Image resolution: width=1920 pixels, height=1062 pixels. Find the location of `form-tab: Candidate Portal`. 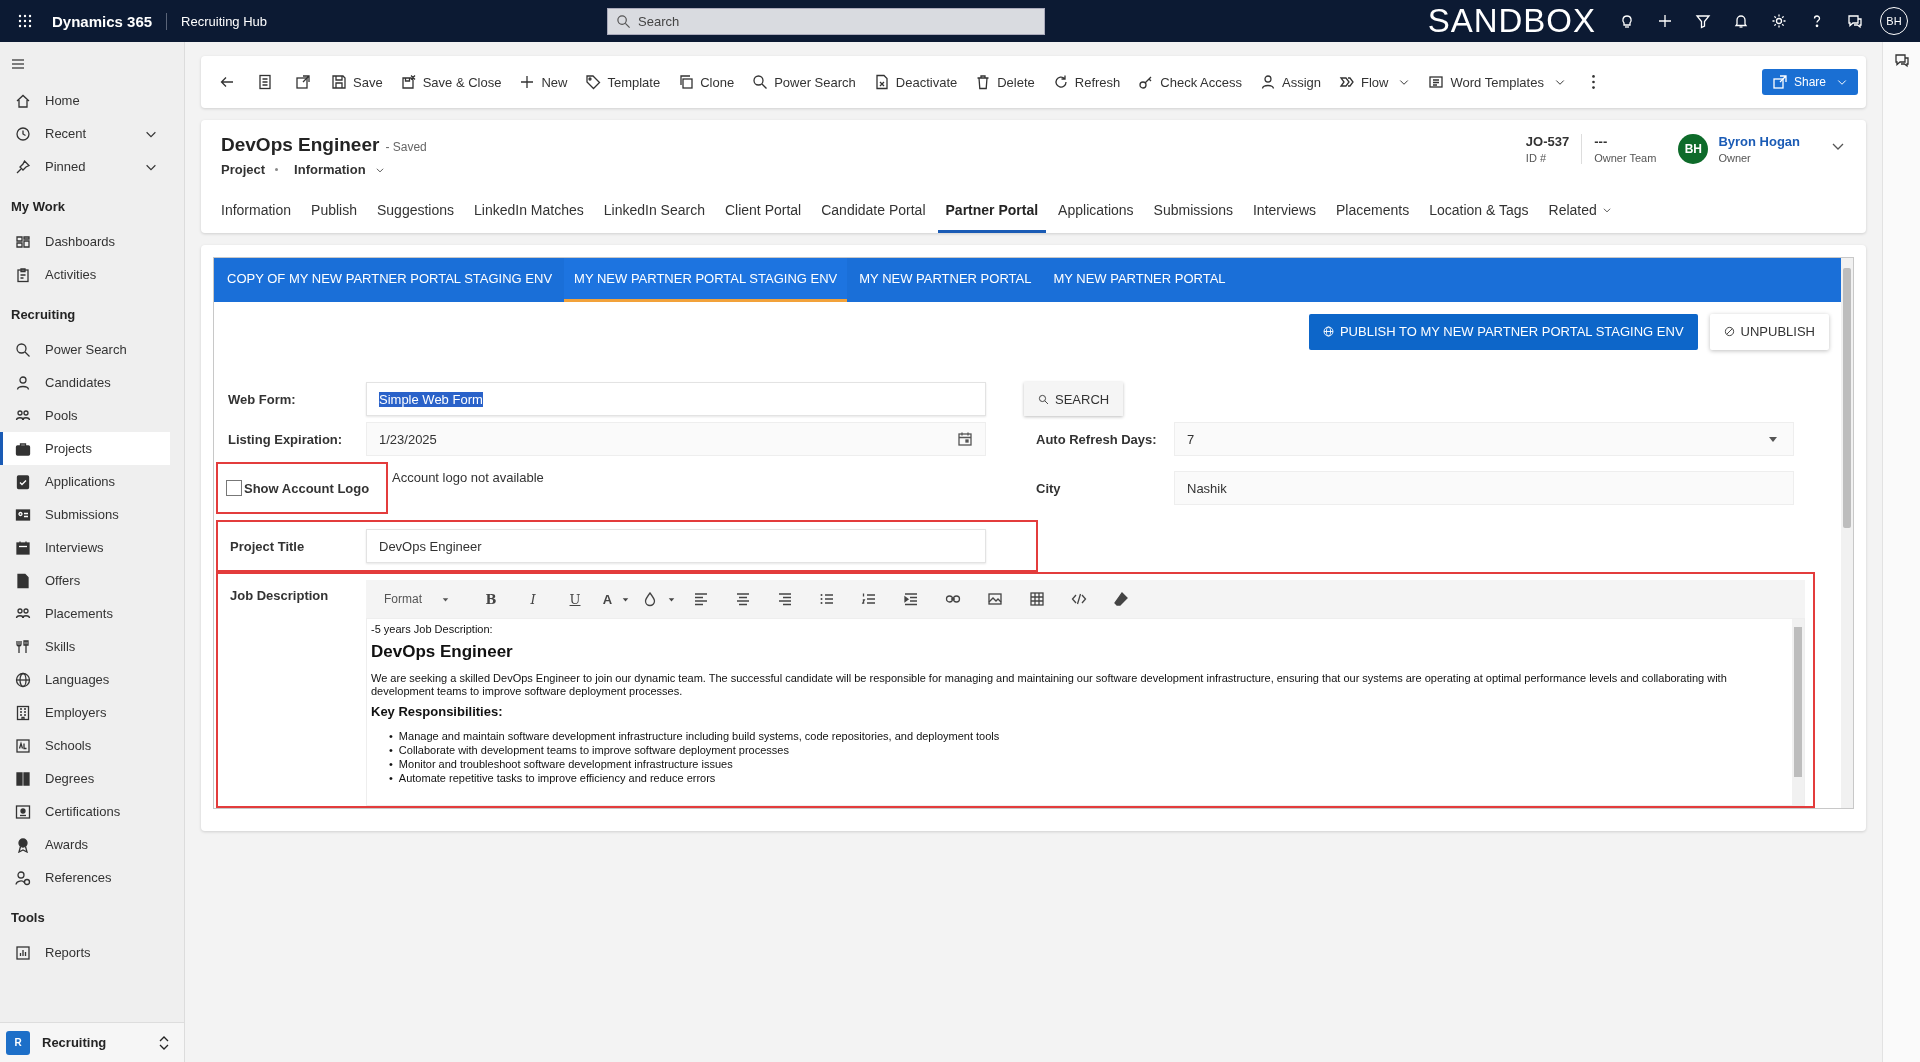

form-tab: Candidate Portal is located at coordinates (873, 213).